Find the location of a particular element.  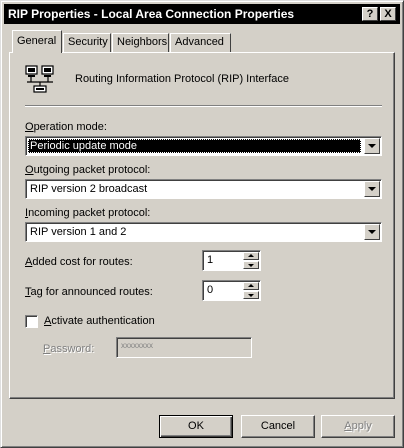

tag-label: Tag for announced routes: is located at coordinates (89, 292).